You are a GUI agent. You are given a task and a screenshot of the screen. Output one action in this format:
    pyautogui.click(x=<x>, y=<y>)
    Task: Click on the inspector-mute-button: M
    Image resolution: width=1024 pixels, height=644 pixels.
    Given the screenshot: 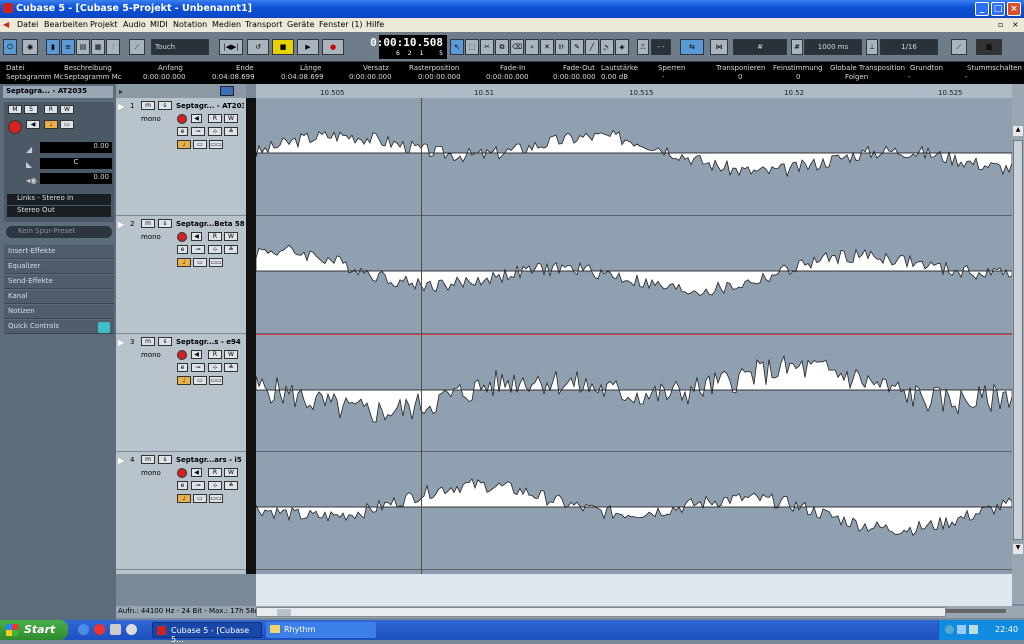 What is the action you would take?
    pyautogui.click(x=15, y=109)
    